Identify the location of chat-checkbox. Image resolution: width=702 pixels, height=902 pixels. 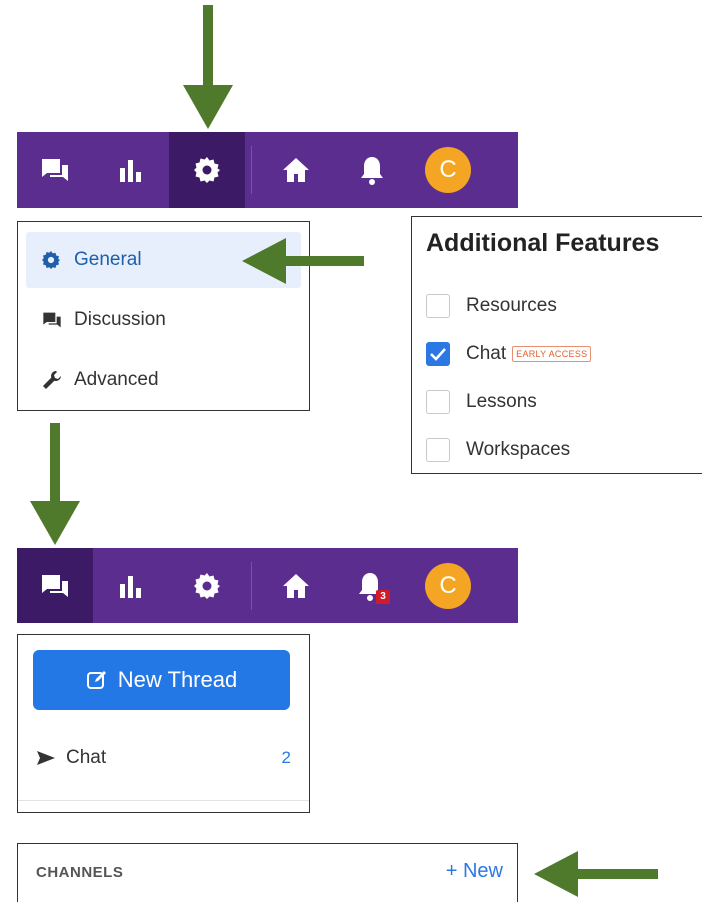
(438, 354).